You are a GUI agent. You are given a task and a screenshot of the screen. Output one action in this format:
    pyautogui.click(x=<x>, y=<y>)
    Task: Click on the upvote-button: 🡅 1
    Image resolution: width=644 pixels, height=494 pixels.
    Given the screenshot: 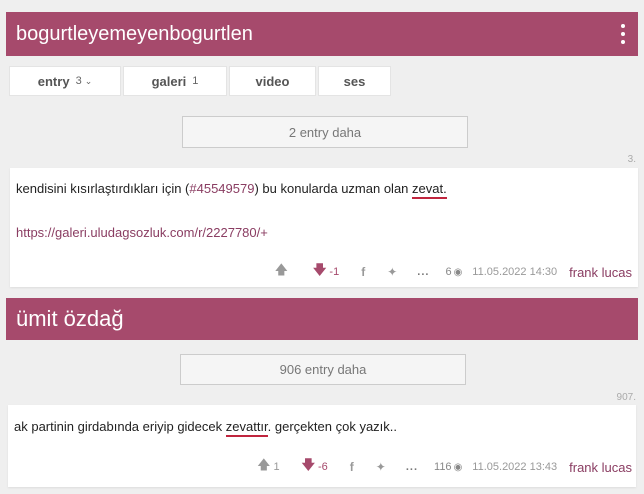 What is the action you would take?
    pyautogui.click(x=268, y=467)
    